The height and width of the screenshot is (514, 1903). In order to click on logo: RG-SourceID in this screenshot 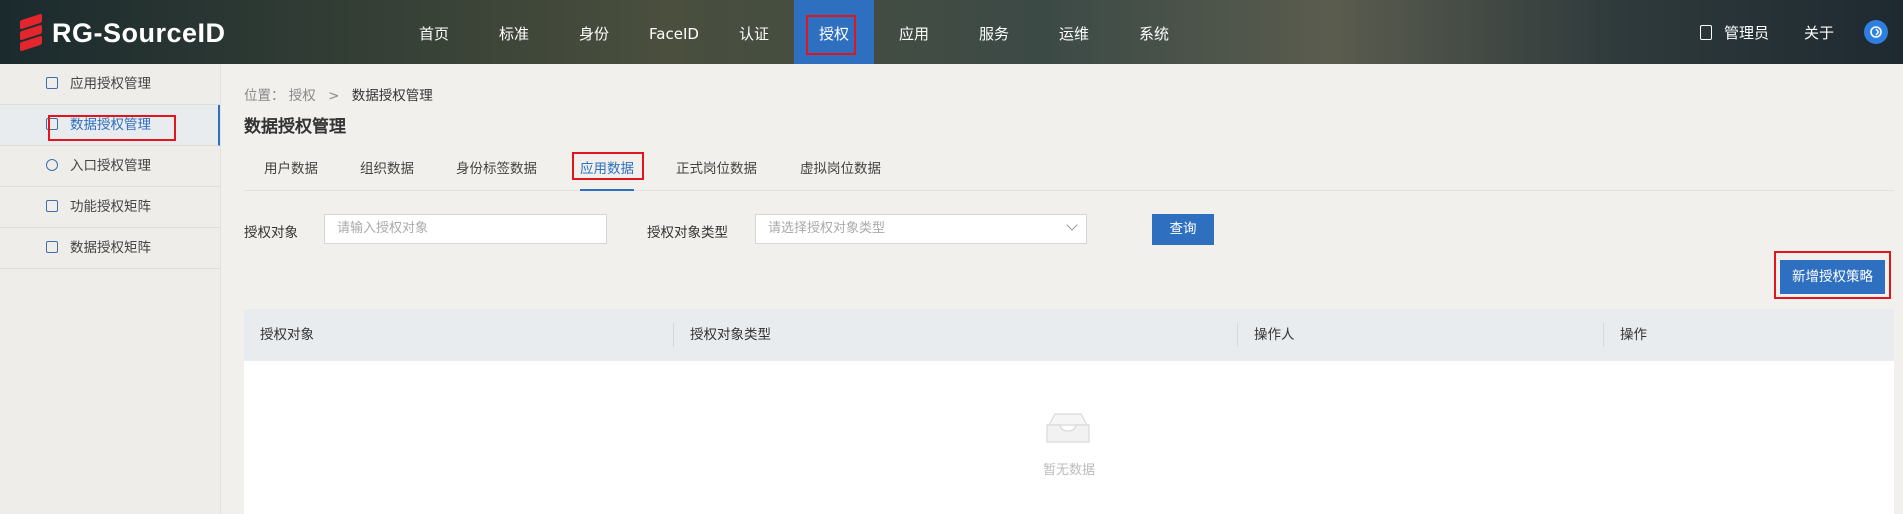, I will do `click(122, 32)`.